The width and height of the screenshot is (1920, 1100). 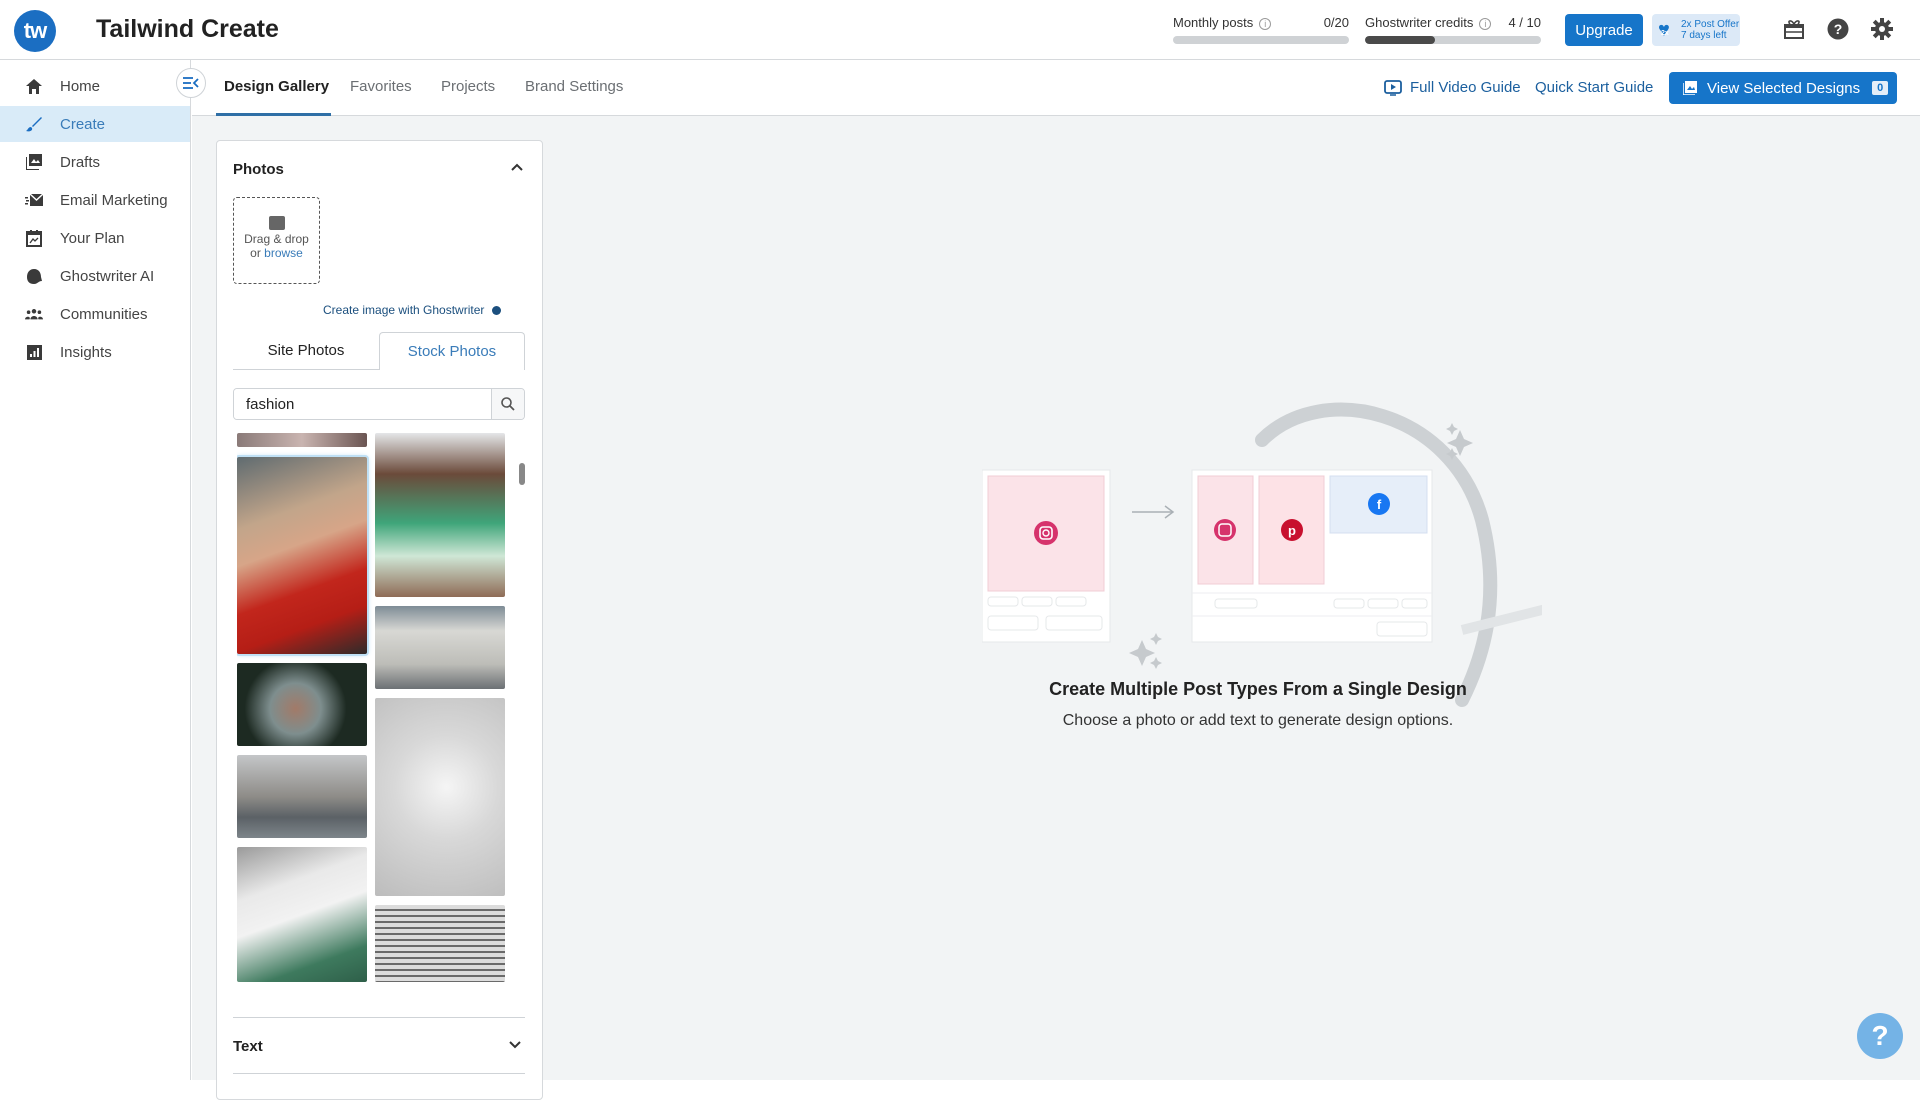 I want to click on multi-post-illustration: p f, so click(x=1262, y=554).